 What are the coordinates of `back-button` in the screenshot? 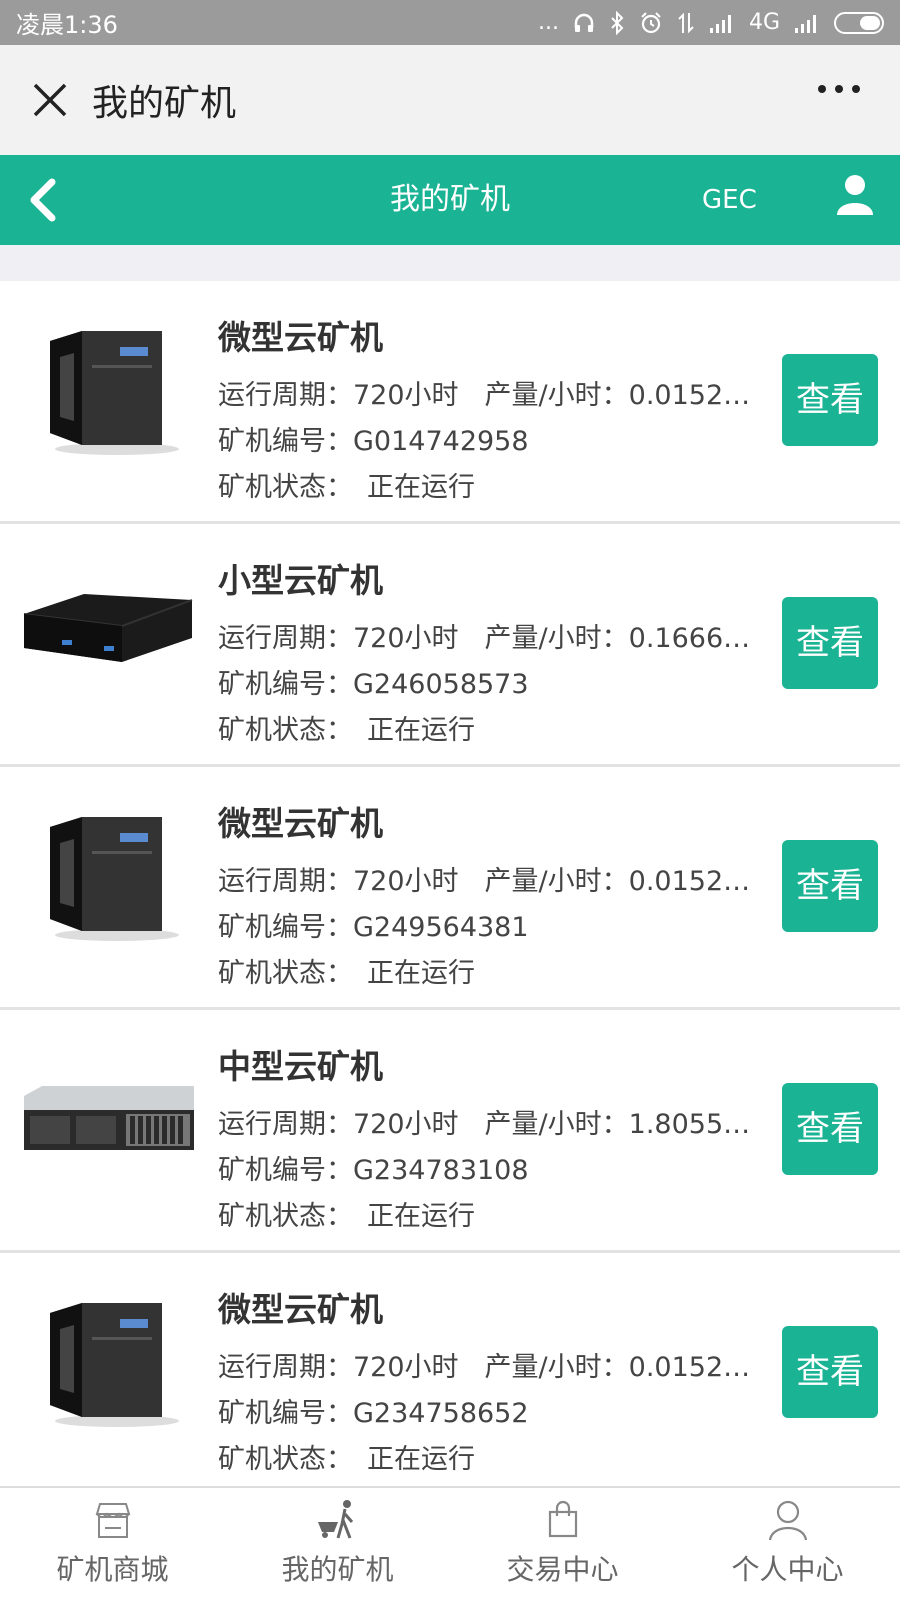 It's located at (46, 200).